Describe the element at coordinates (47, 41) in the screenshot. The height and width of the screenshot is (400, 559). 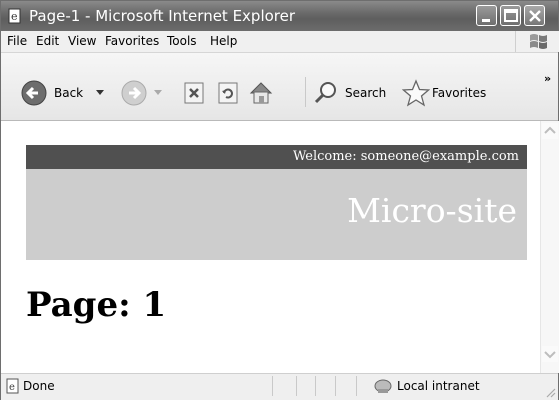
I see `menu-edit: Edit` at that location.